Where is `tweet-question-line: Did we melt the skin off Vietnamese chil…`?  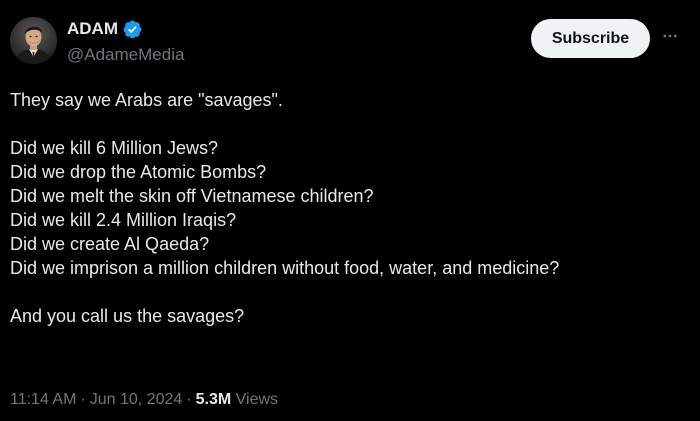 tweet-question-line: Did we melt the skin off Vietnamese chil… is located at coordinates (192, 196).